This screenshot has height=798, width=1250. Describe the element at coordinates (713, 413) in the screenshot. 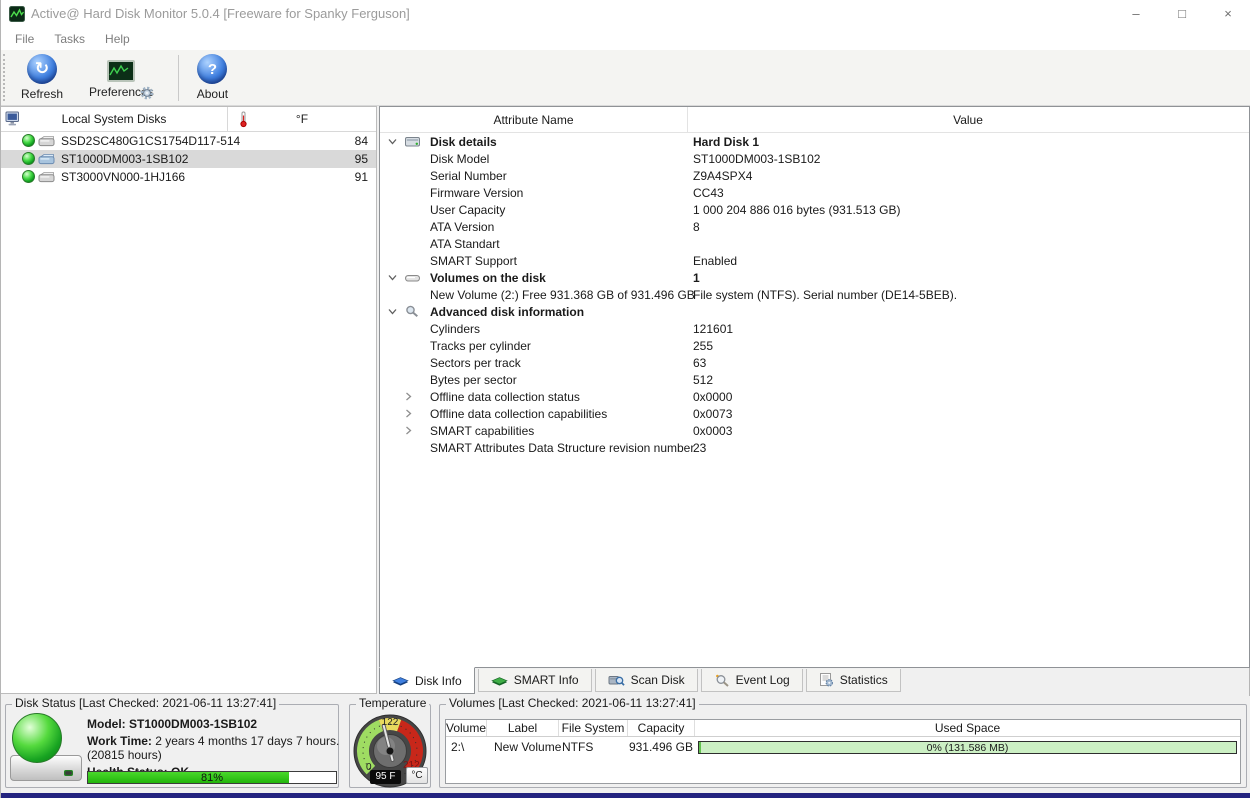

I see `attribute-value: 0x0073` at that location.